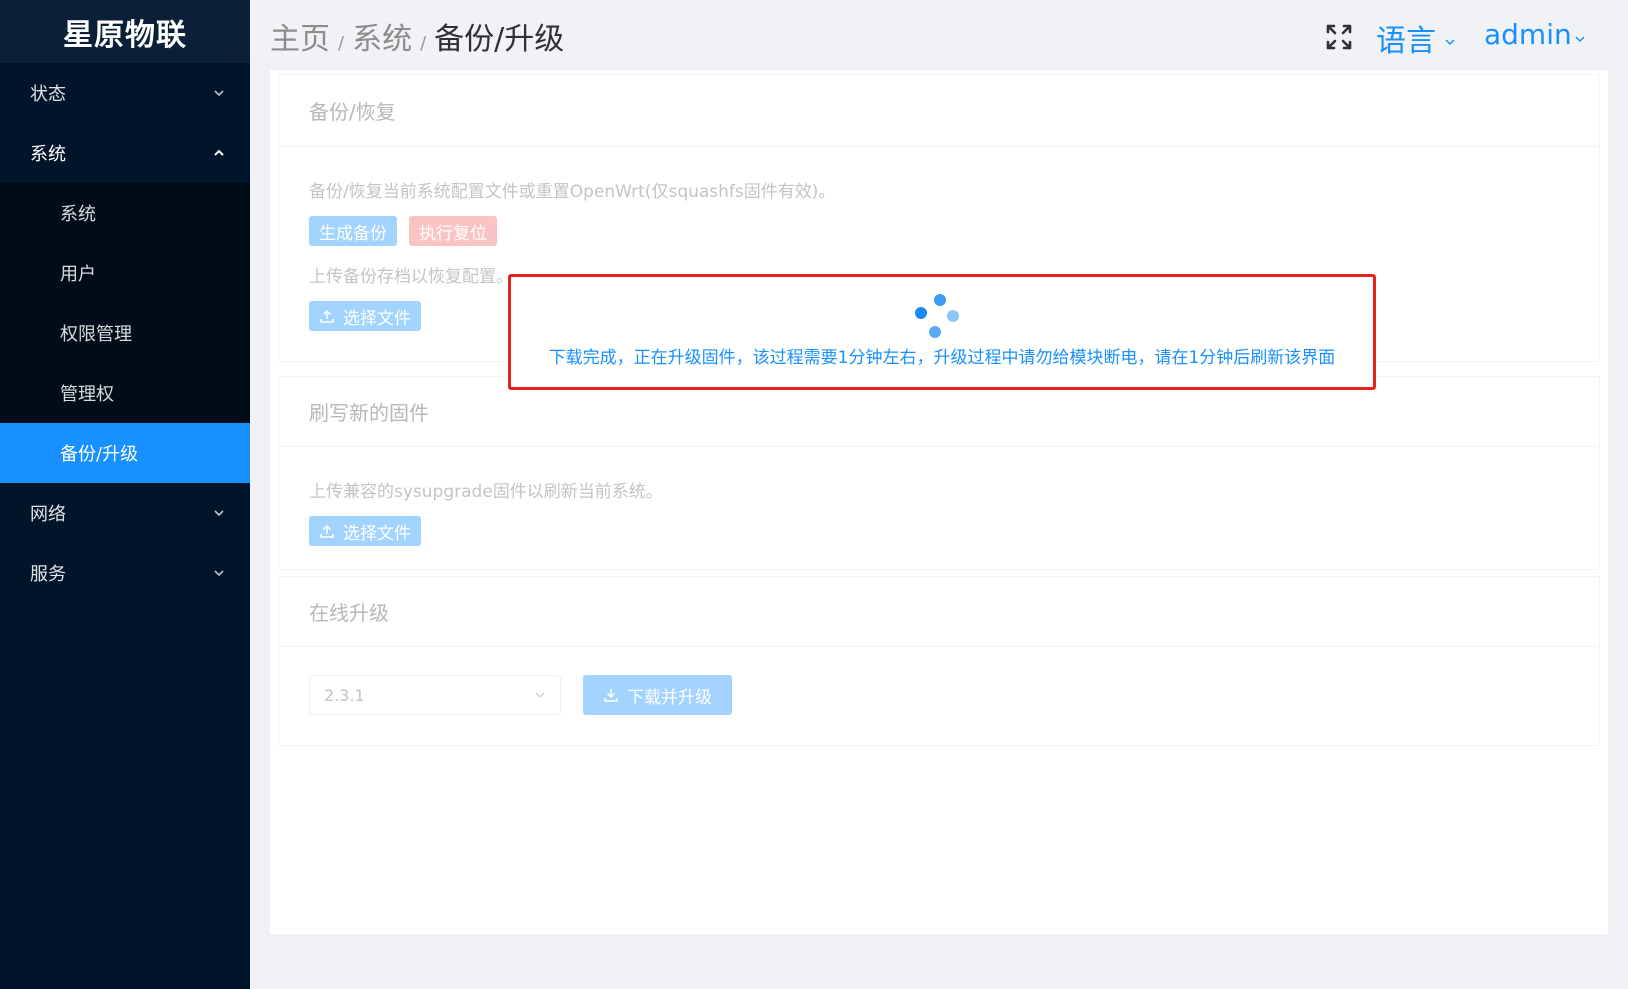 This screenshot has width=1628, height=989. What do you see at coordinates (611, 695) in the screenshot?
I see `download-icon` at bounding box center [611, 695].